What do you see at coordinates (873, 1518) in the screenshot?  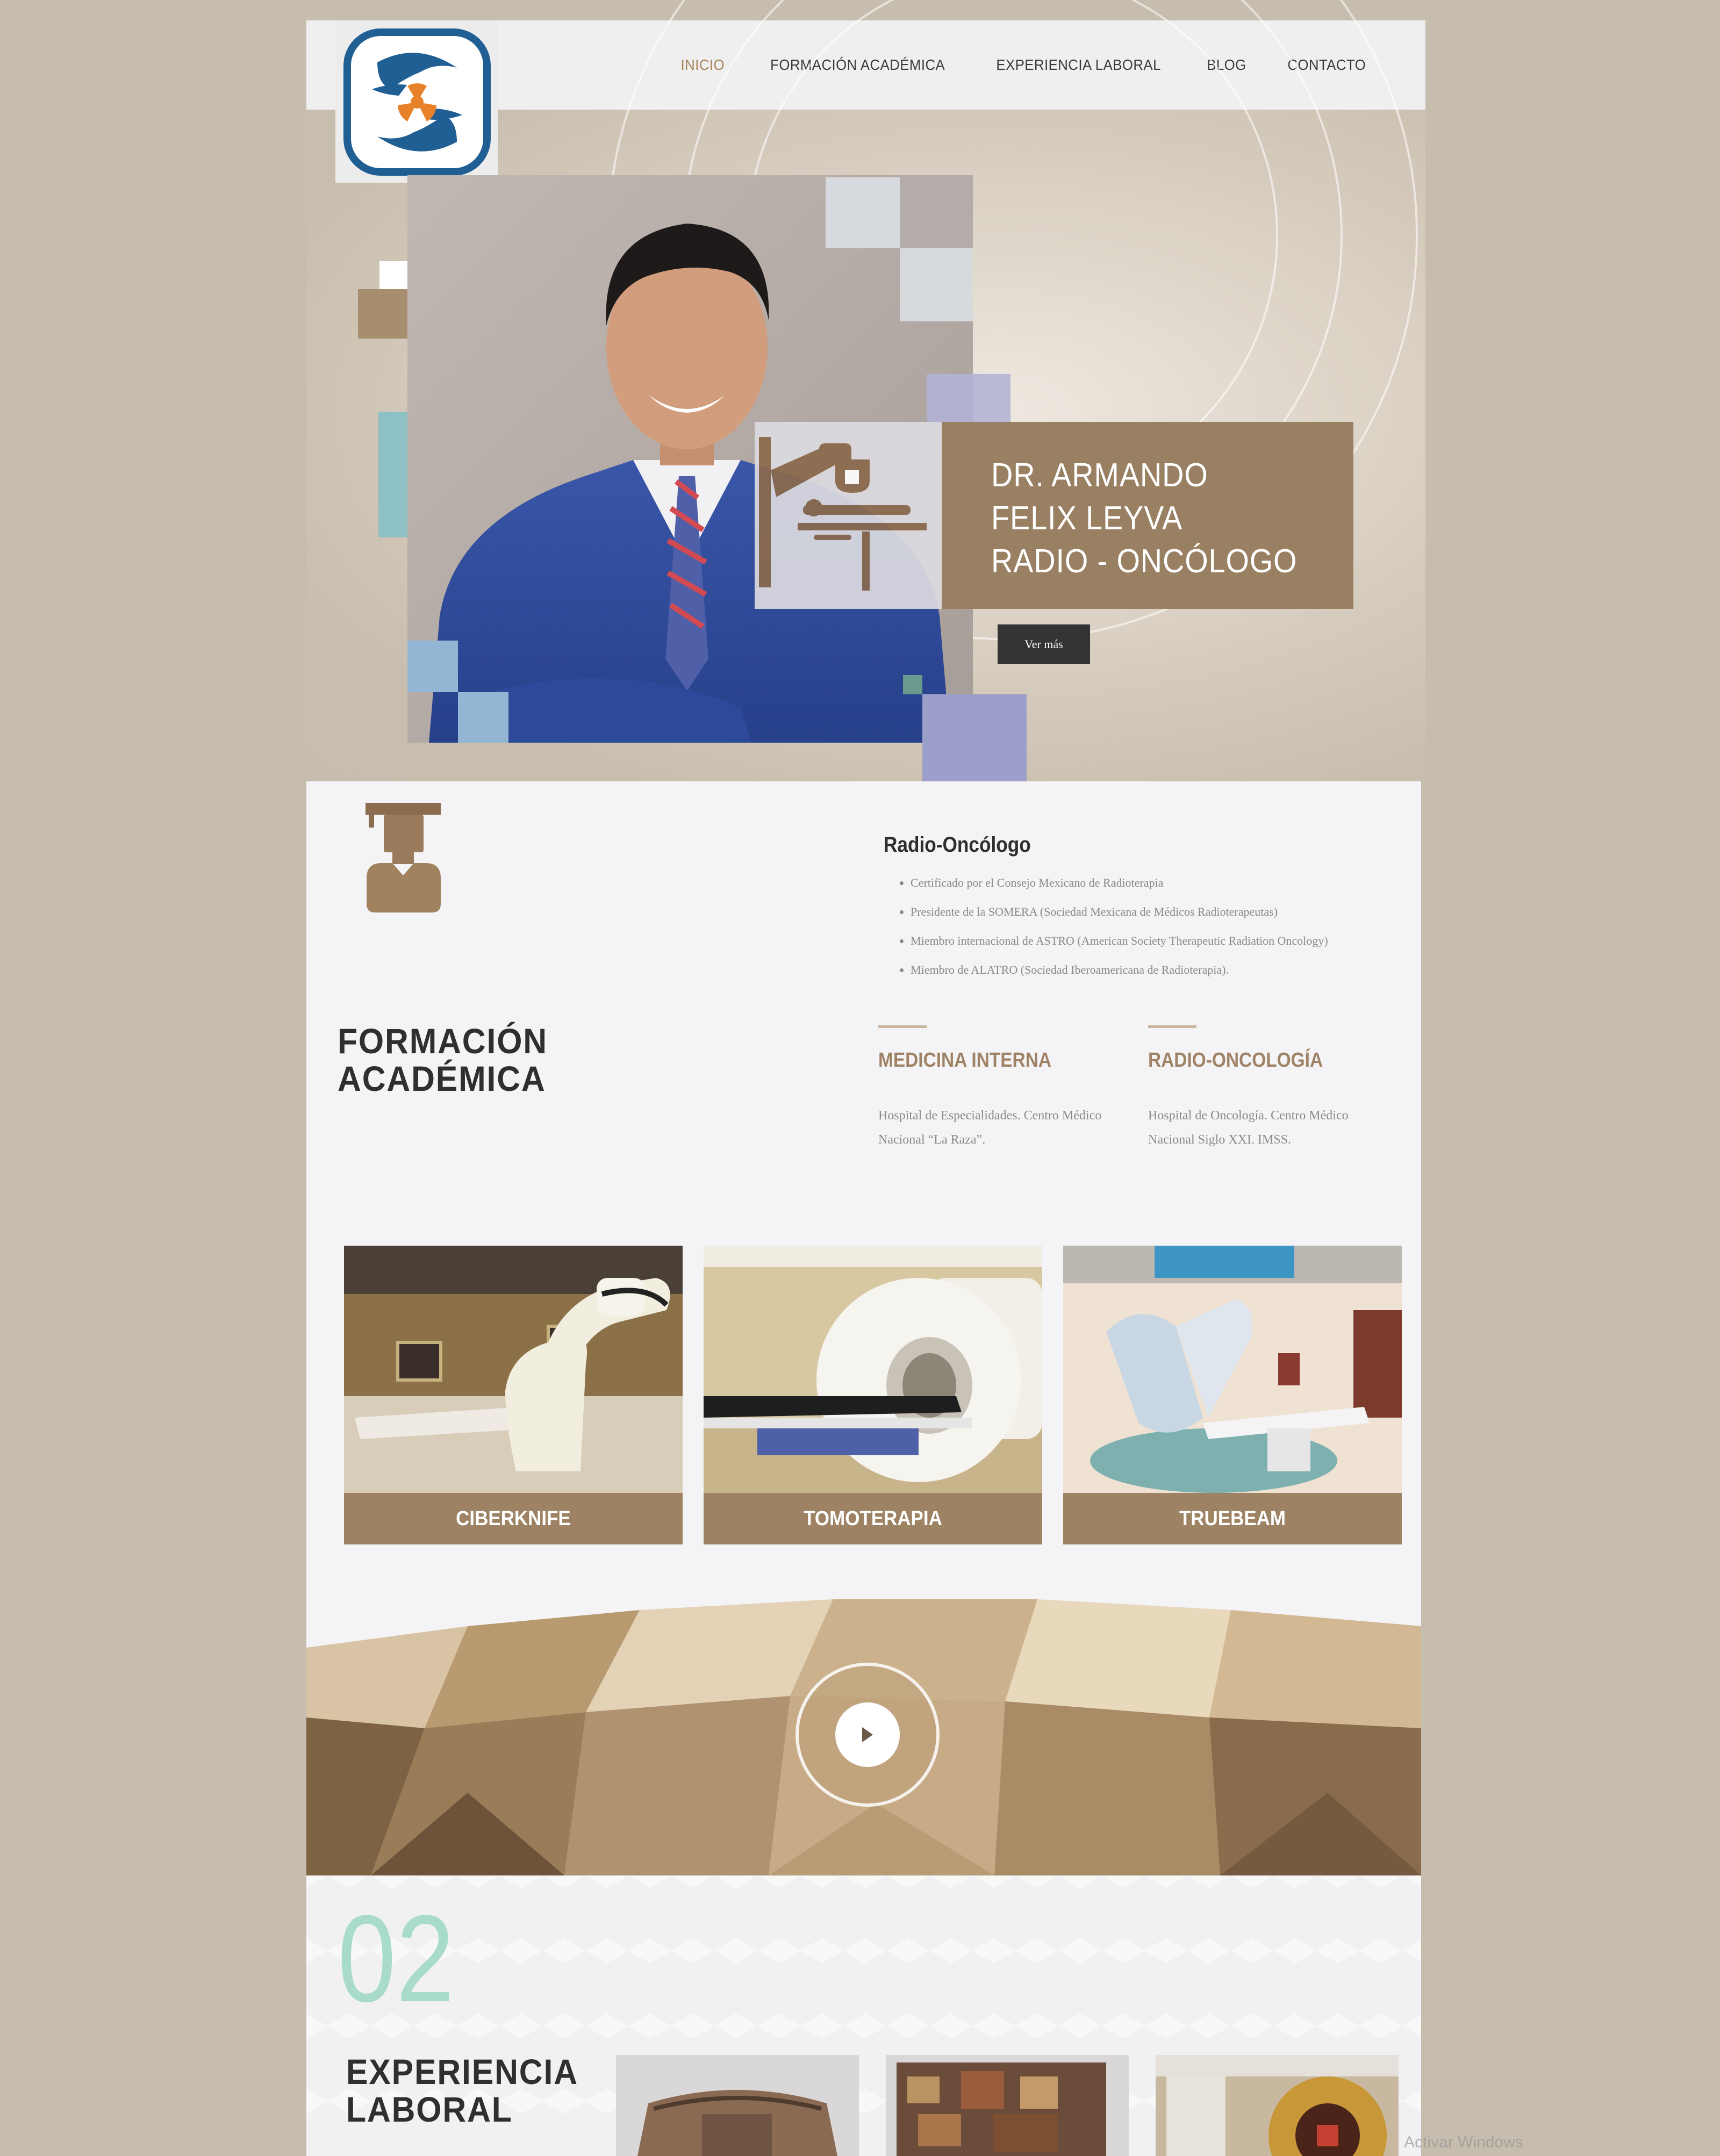 I see `card-label: TOMOTERAPIA` at bounding box center [873, 1518].